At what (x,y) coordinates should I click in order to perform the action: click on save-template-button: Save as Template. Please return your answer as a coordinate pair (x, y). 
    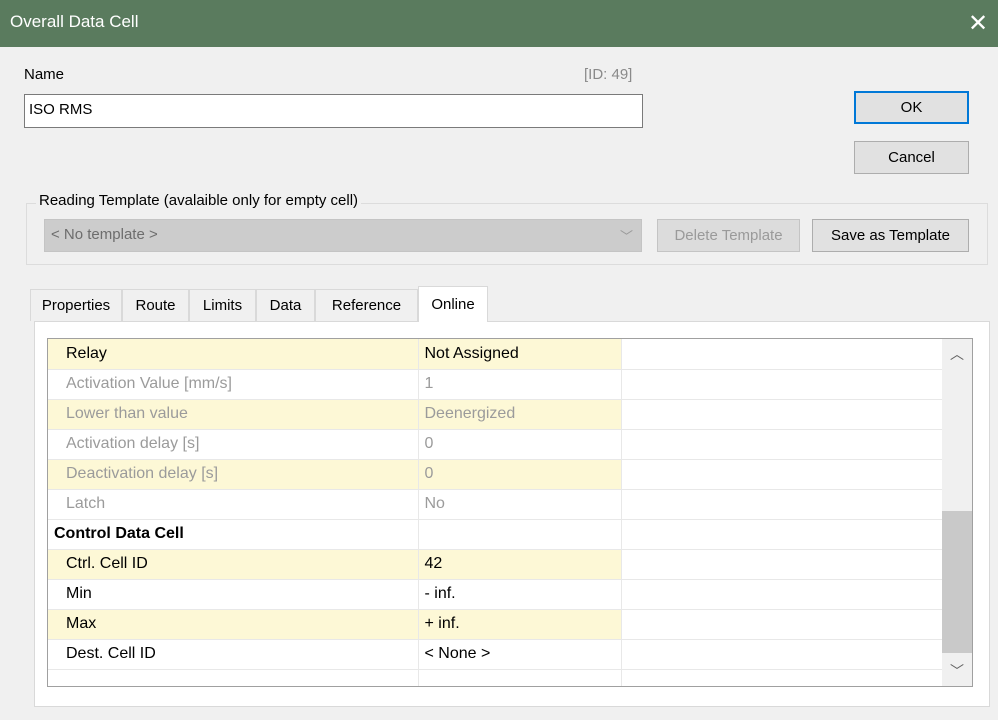
    Looking at the image, I should click on (890, 235).